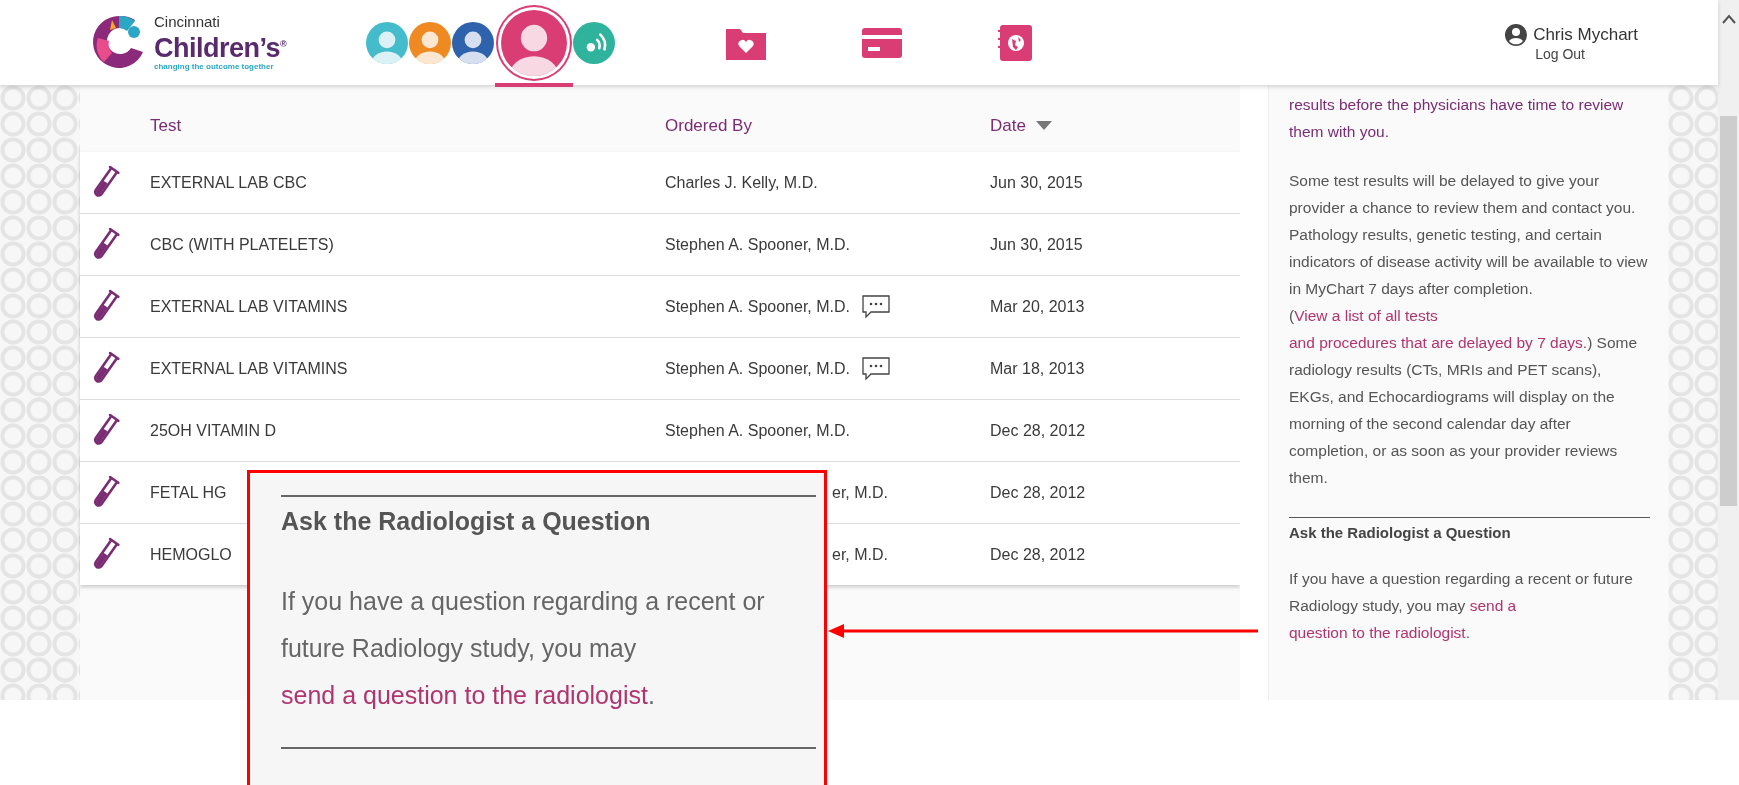 The image size is (1739, 785). Describe the element at coordinates (466, 521) in the screenshot. I see `callout-heading: Ask the Radiologist a Question` at that location.